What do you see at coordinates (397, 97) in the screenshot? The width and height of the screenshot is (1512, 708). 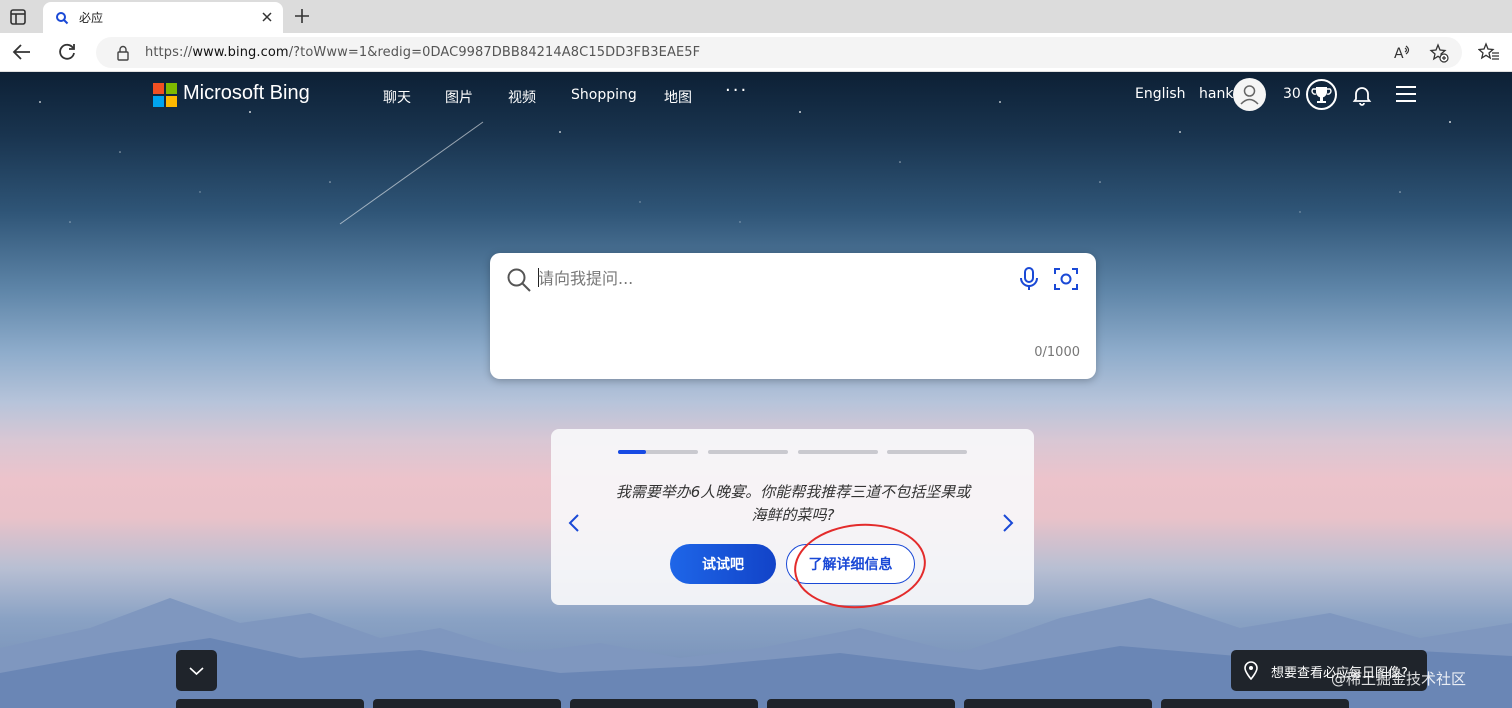 I see `nav-chat: 聊天` at bounding box center [397, 97].